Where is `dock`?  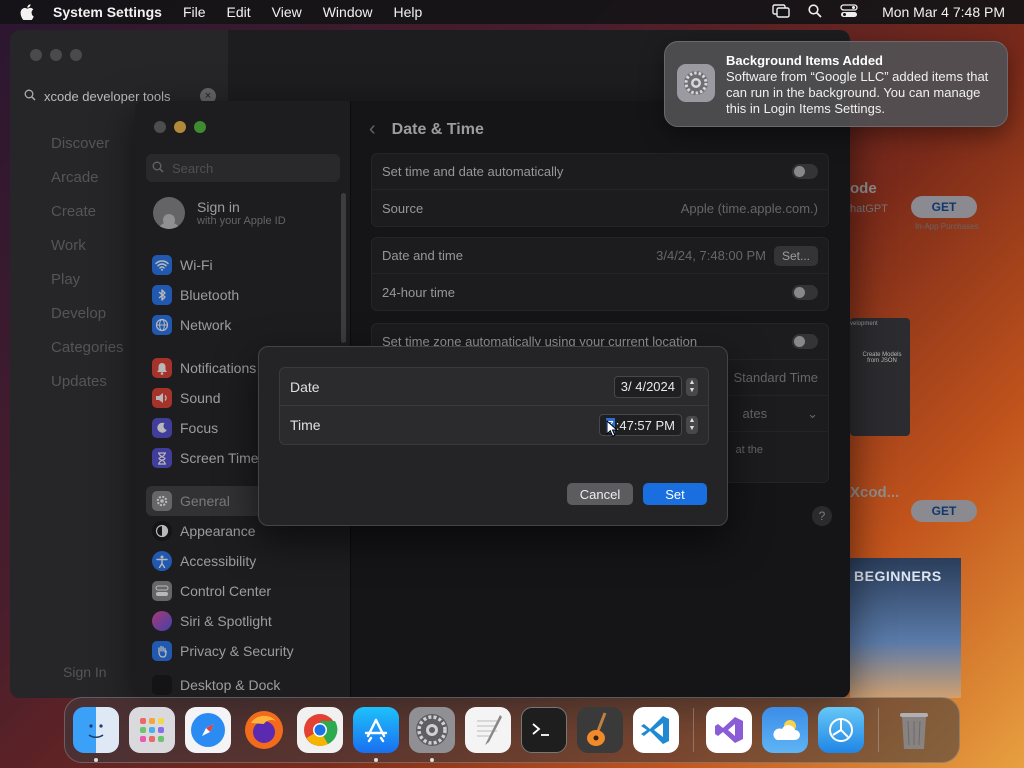 dock is located at coordinates (512, 730).